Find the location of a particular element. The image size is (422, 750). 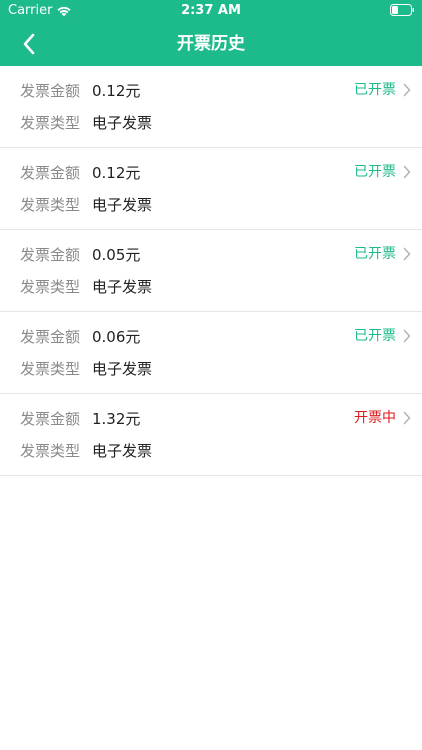

status-bar: Carrier 2:37 AM is located at coordinates (211, 11).